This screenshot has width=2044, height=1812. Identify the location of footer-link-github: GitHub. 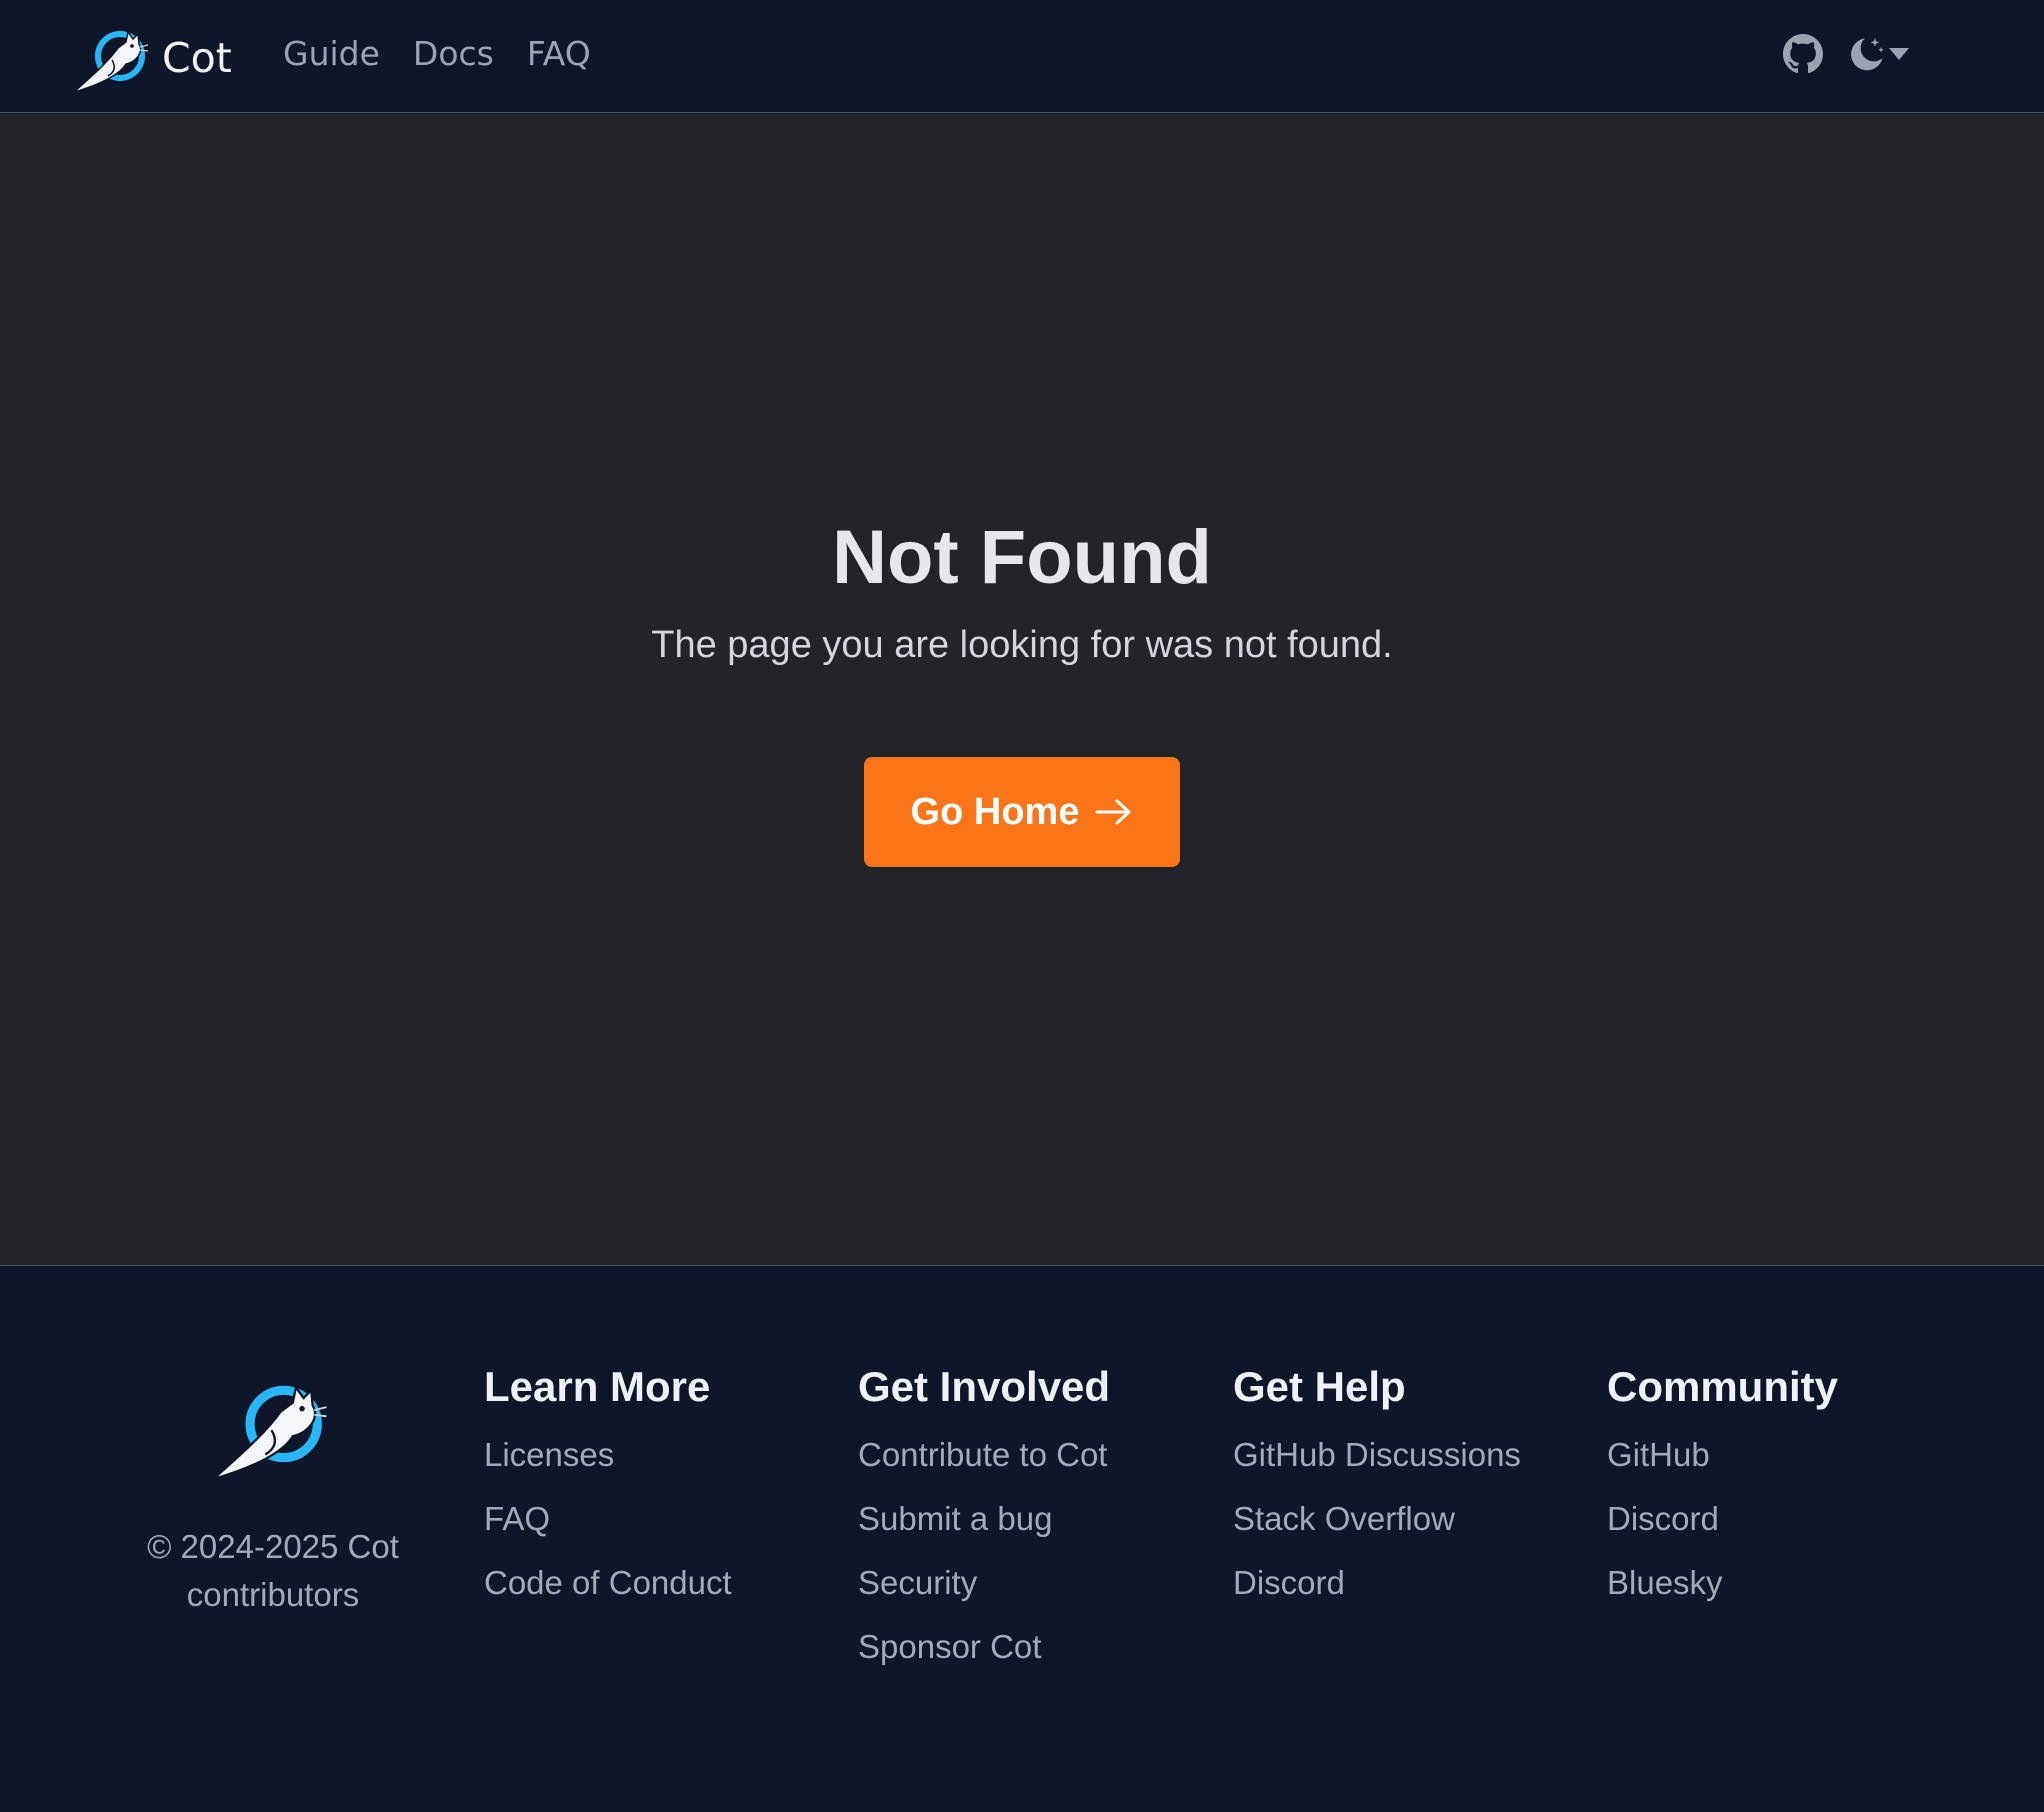
(1722, 1455).